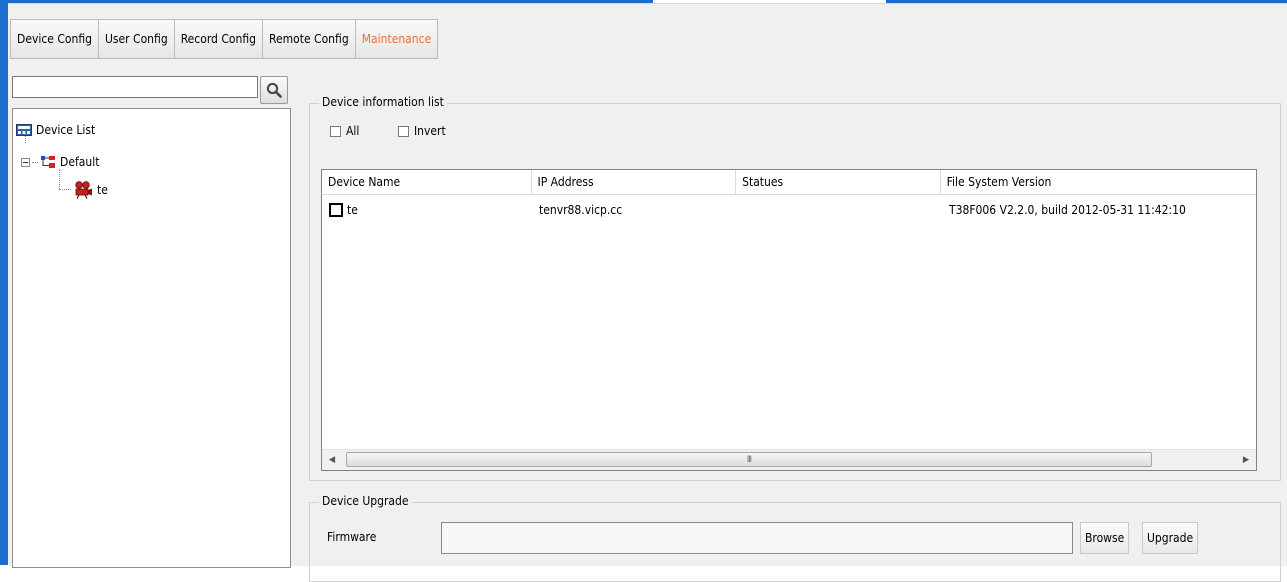 The width and height of the screenshot is (1287, 582). I want to click on window-frame-left, so click(4, 282).